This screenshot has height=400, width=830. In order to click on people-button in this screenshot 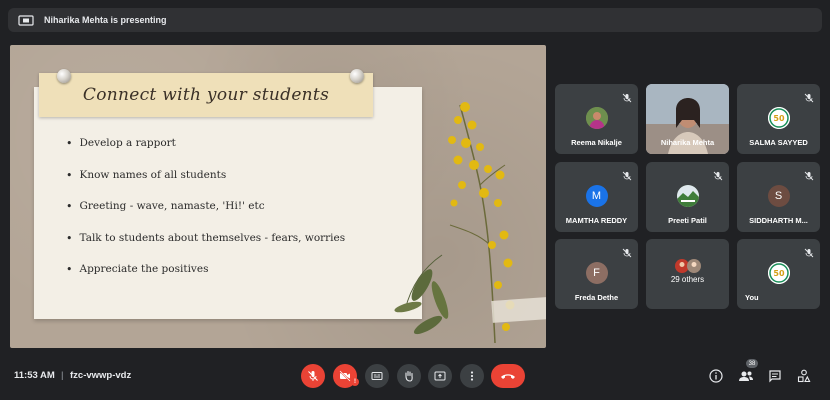, I will do `click(746, 376)`.